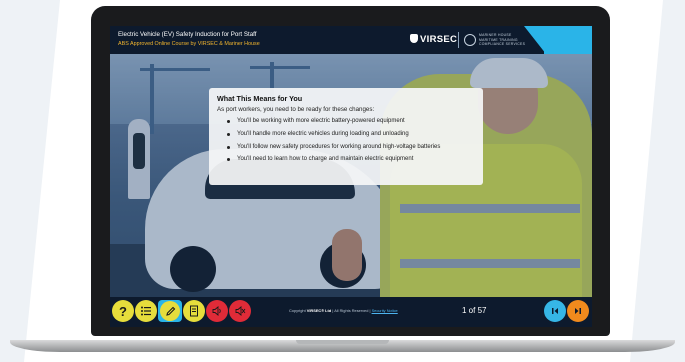 The width and height of the screenshot is (685, 362). Describe the element at coordinates (535, 40) in the screenshot. I see `header-accent-triangle` at that location.